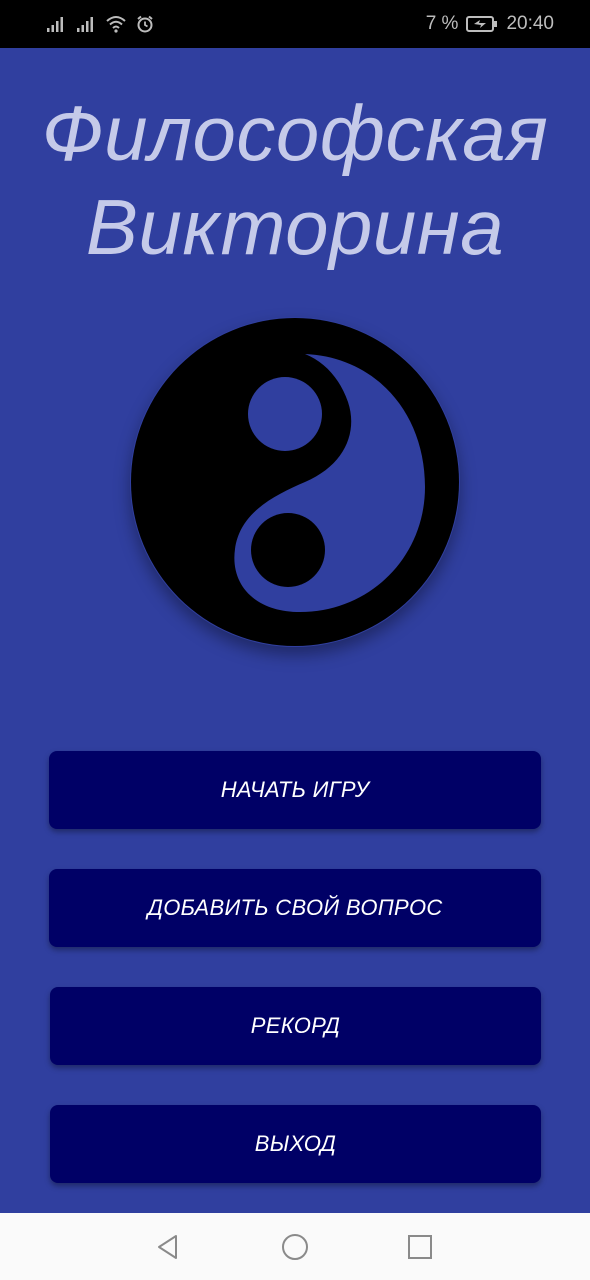 This screenshot has width=590, height=1280. What do you see at coordinates (295, 133) in the screenshot?
I see `app-title-line1: Философская` at bounding box center [295, 133].